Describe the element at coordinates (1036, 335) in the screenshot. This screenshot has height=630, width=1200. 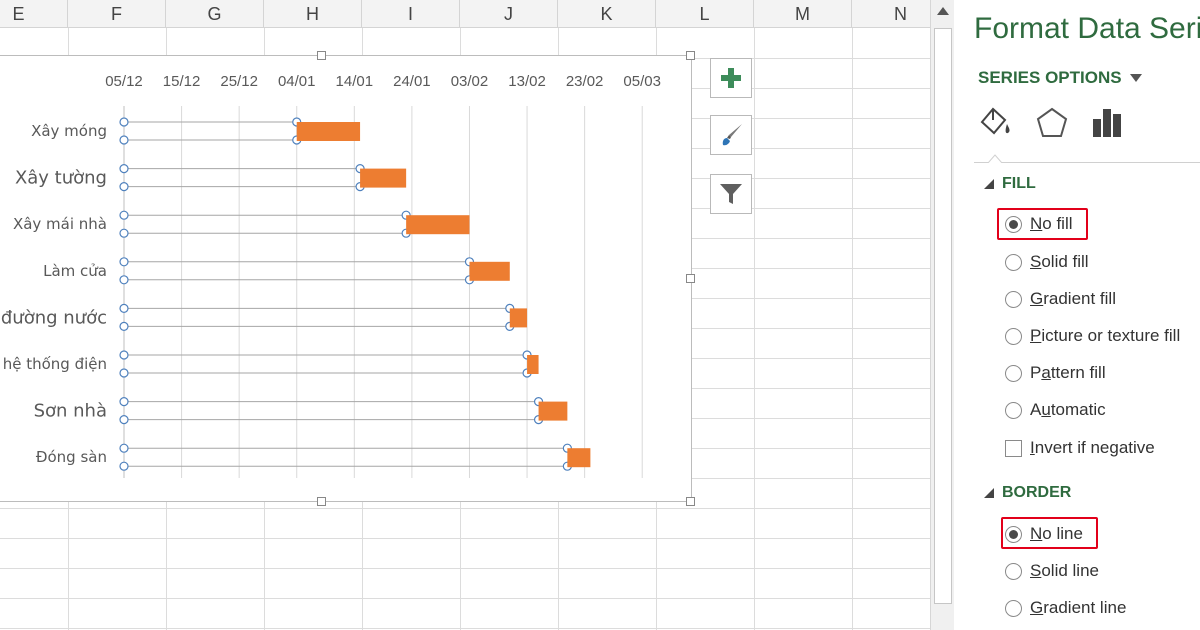
I see `accelerator-key: P` at that location.